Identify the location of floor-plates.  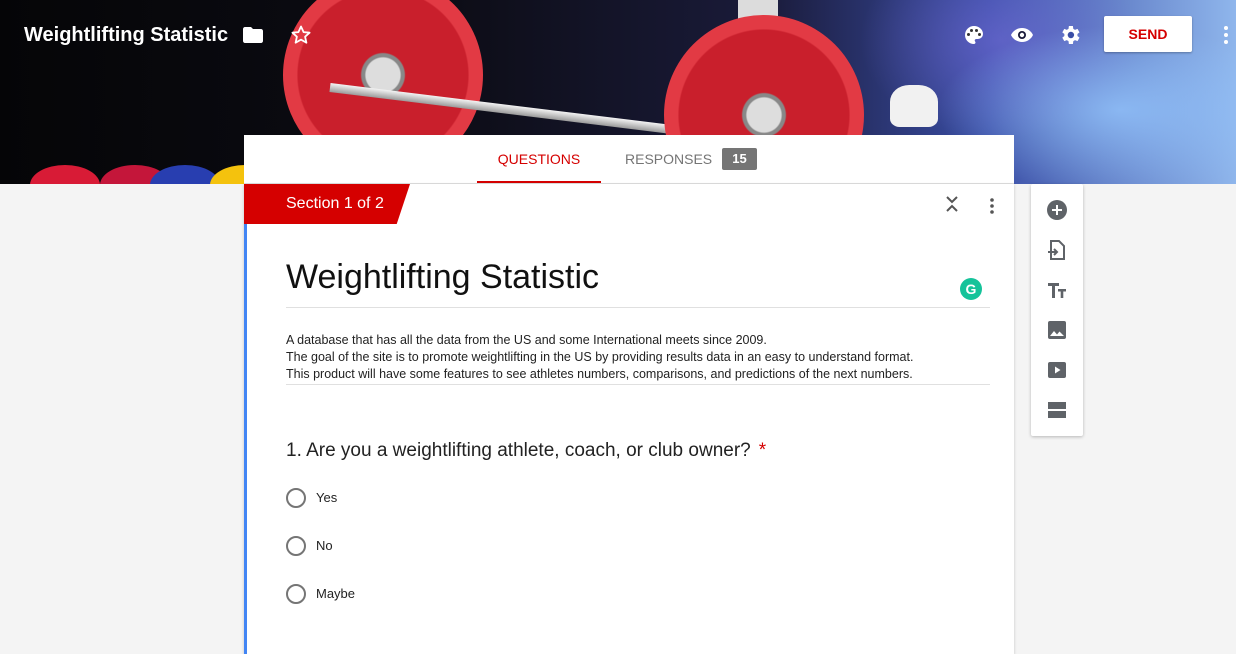
(140, 174).